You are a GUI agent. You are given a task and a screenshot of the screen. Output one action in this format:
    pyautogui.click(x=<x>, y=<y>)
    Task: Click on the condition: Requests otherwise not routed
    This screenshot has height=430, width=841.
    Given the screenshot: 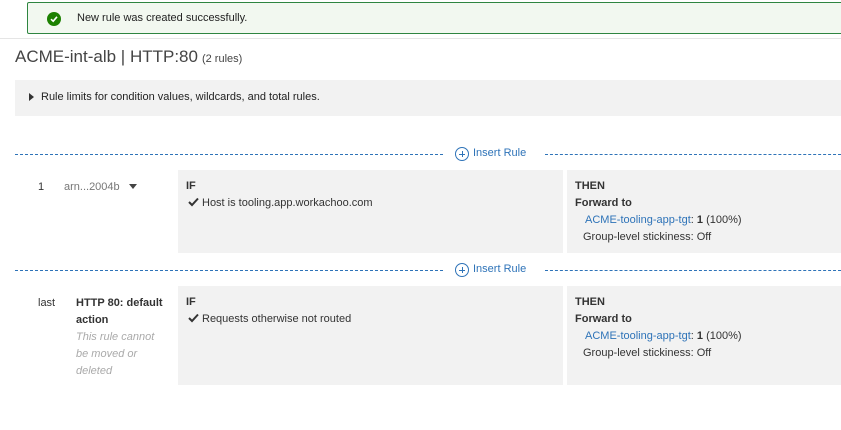 What is the action you would take?
    pyautogui.click(x=269, y=319)
    